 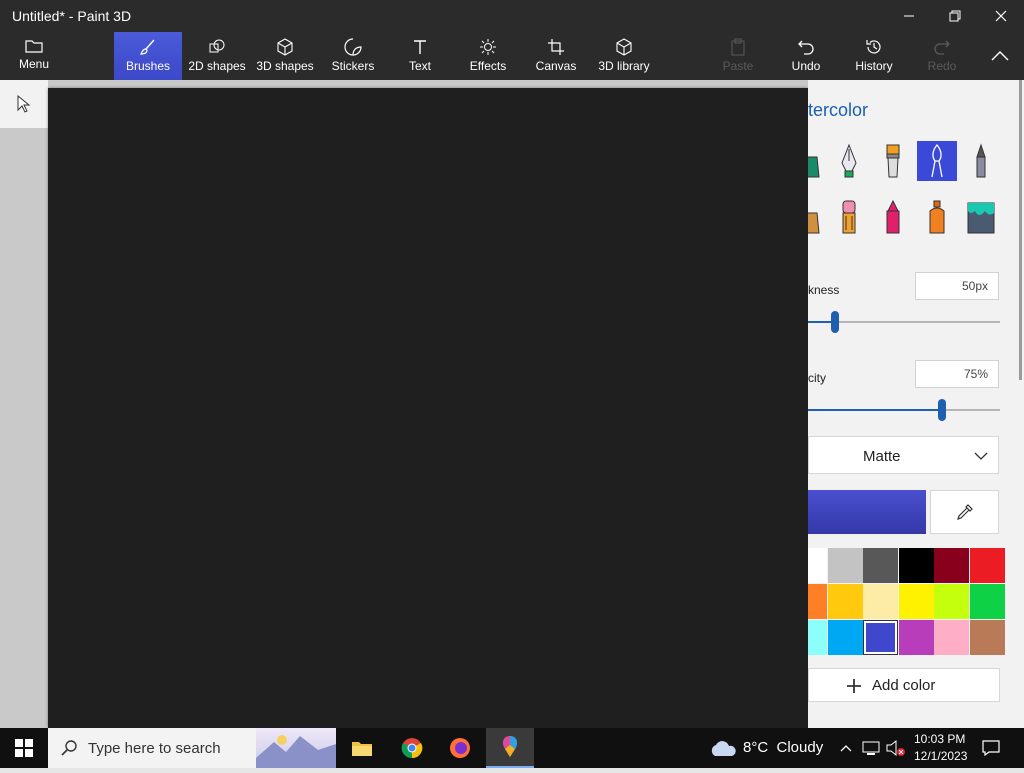 I want to click on clock-time: 10:03 PM, so click(x=939, y=739).